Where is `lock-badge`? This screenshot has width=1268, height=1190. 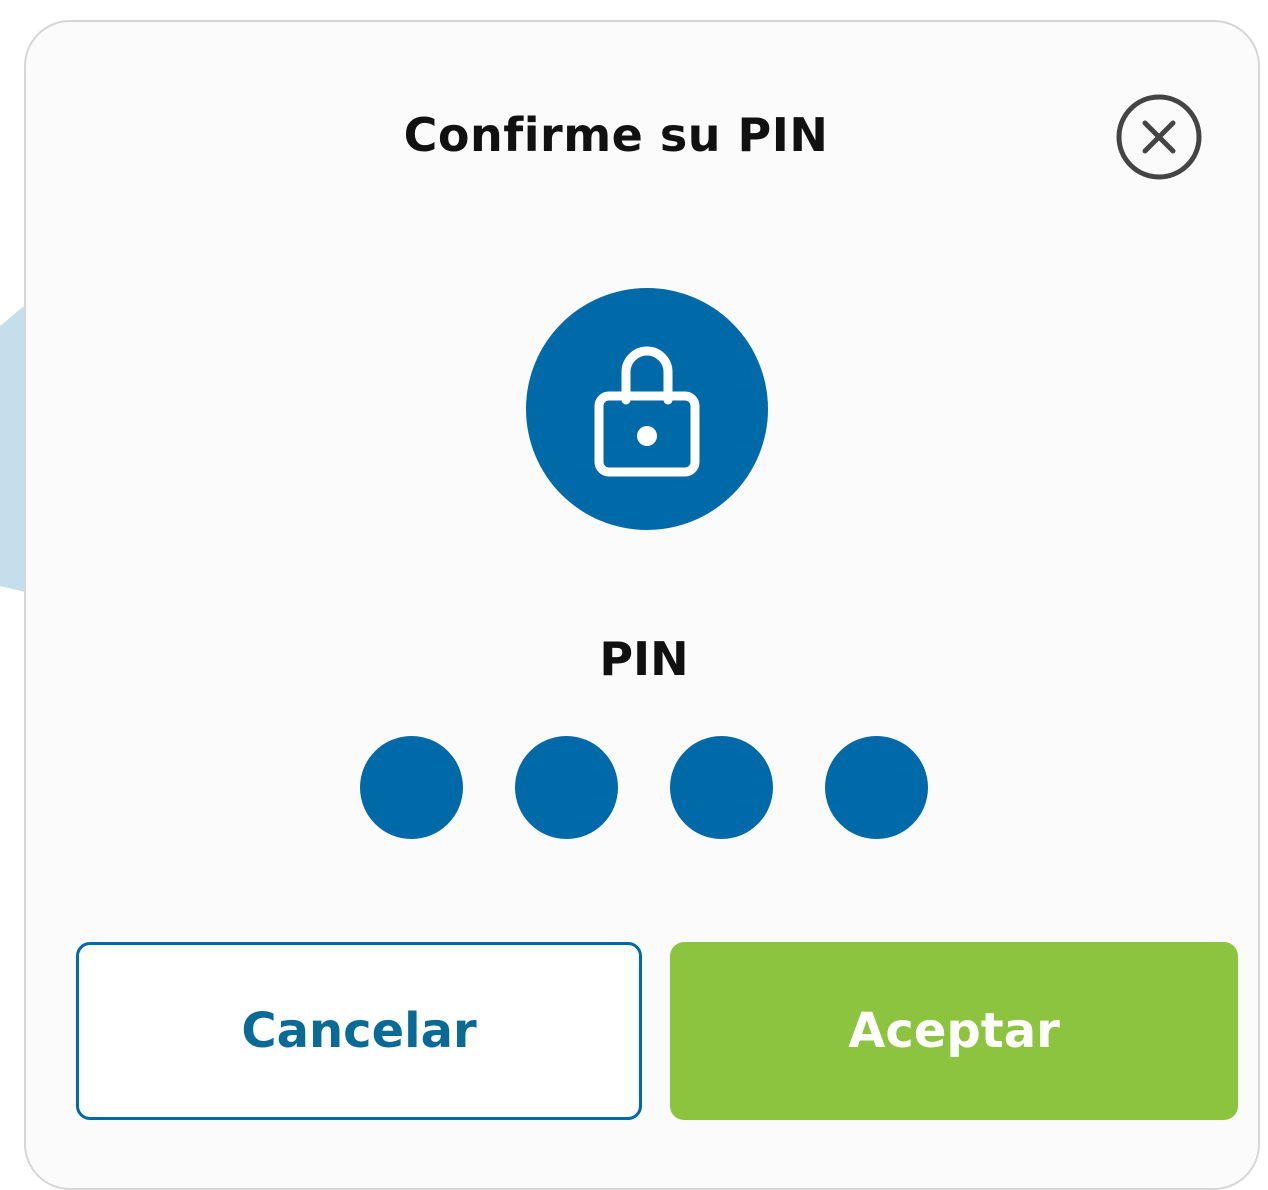 lock-badge is located at coordinates (647, 409).